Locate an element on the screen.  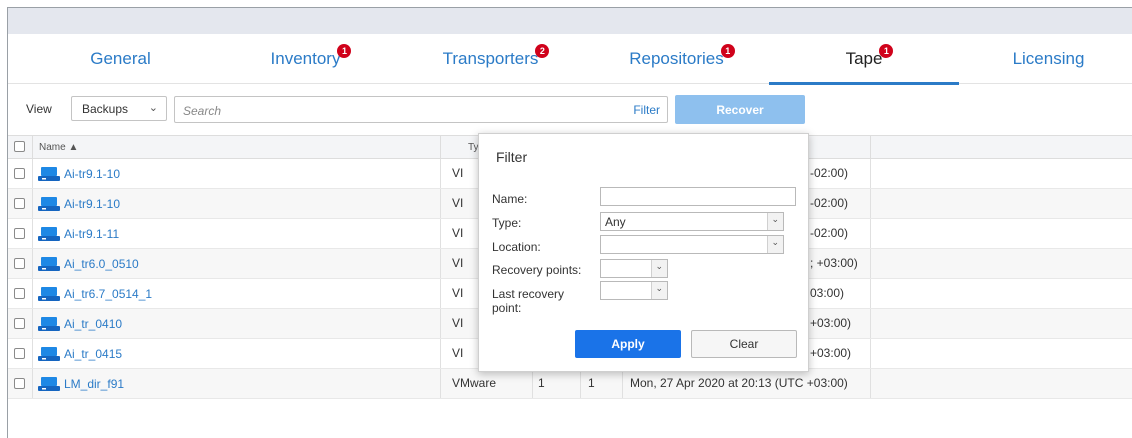
tab-label: Tape is located at coordinates (864, 58).